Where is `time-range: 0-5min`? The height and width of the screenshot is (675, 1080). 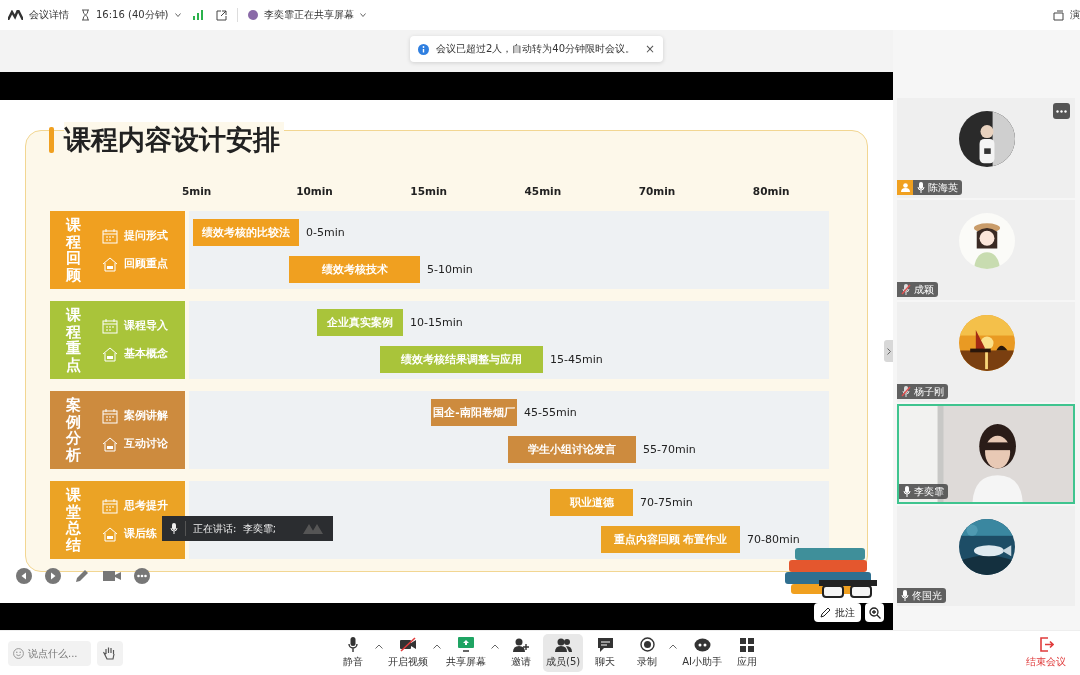
time-range: 0-5min is located at coordinates (325, 232).